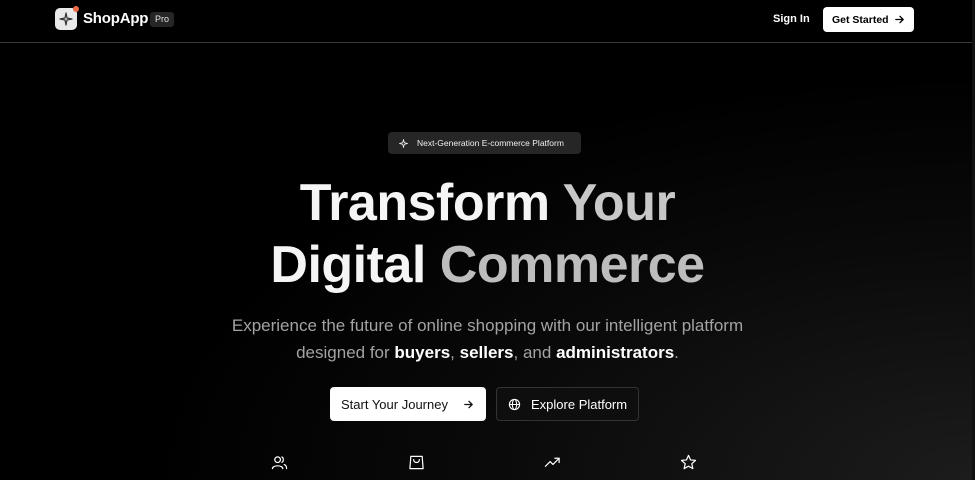 The height and width of the screenshot is (480, 975). I want to click on trending-up-icon, so click(552, 462).